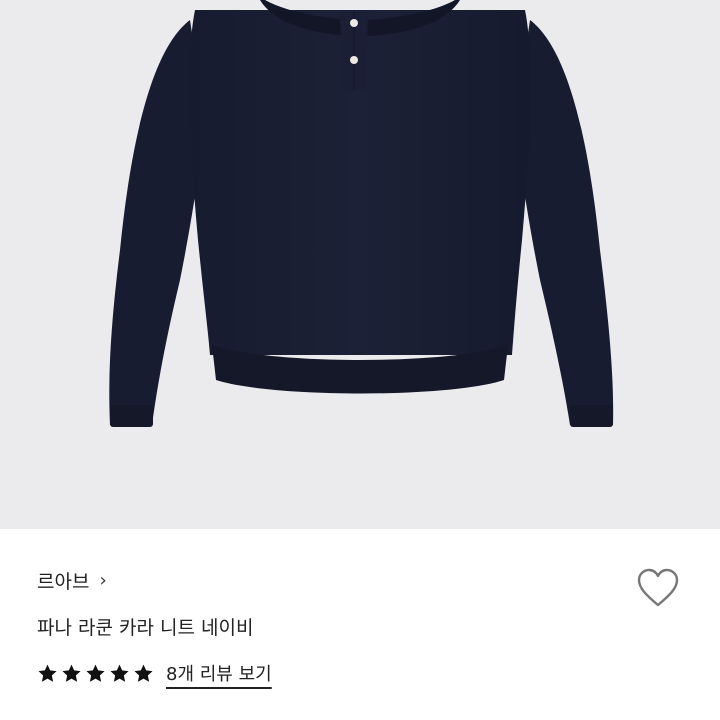 The image size is (720, 720). Describe the element at coordinates (145, 628) in the screenshot. I see `product-name: 파나 라쿤 카라 니트 네이비` at that location.